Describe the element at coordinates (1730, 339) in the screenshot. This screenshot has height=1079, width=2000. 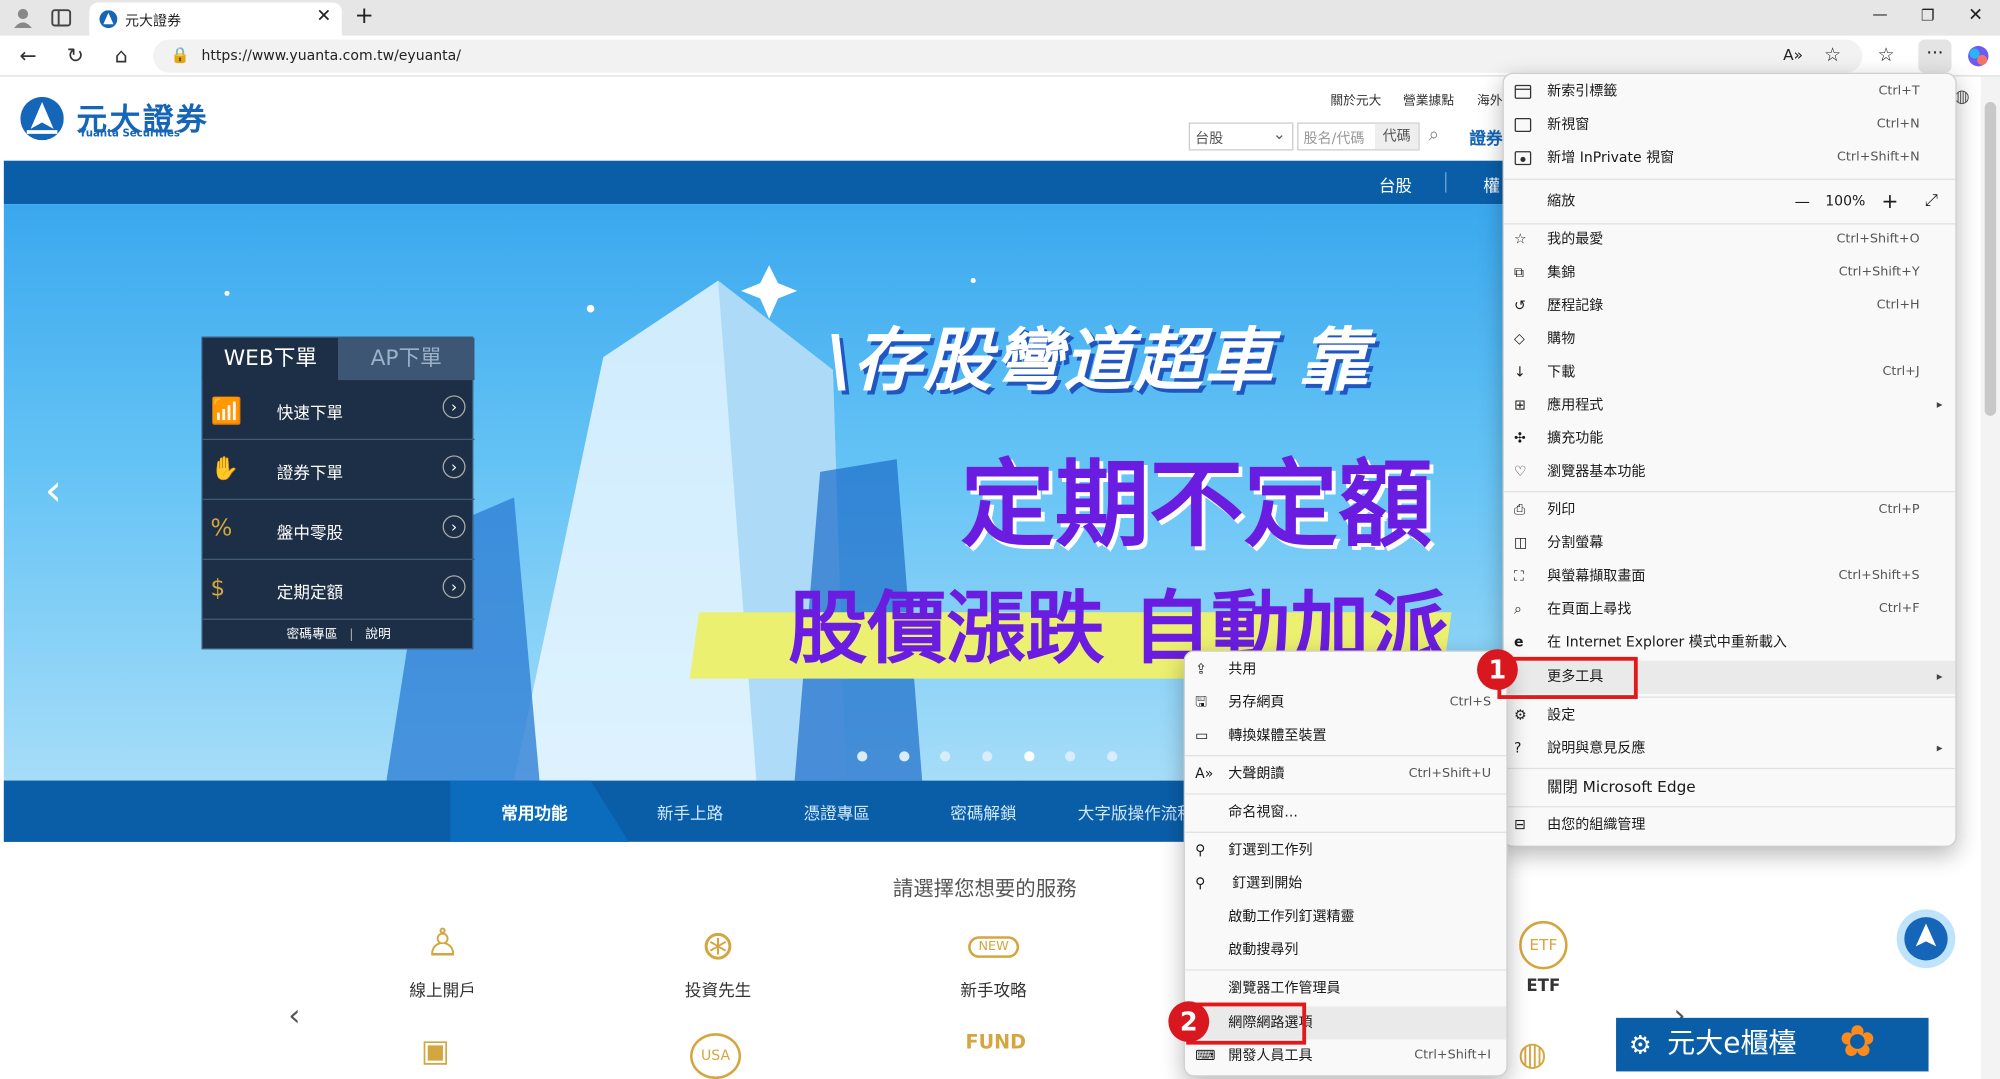
I see `menu-shopping: ◇ 購物` at that location.